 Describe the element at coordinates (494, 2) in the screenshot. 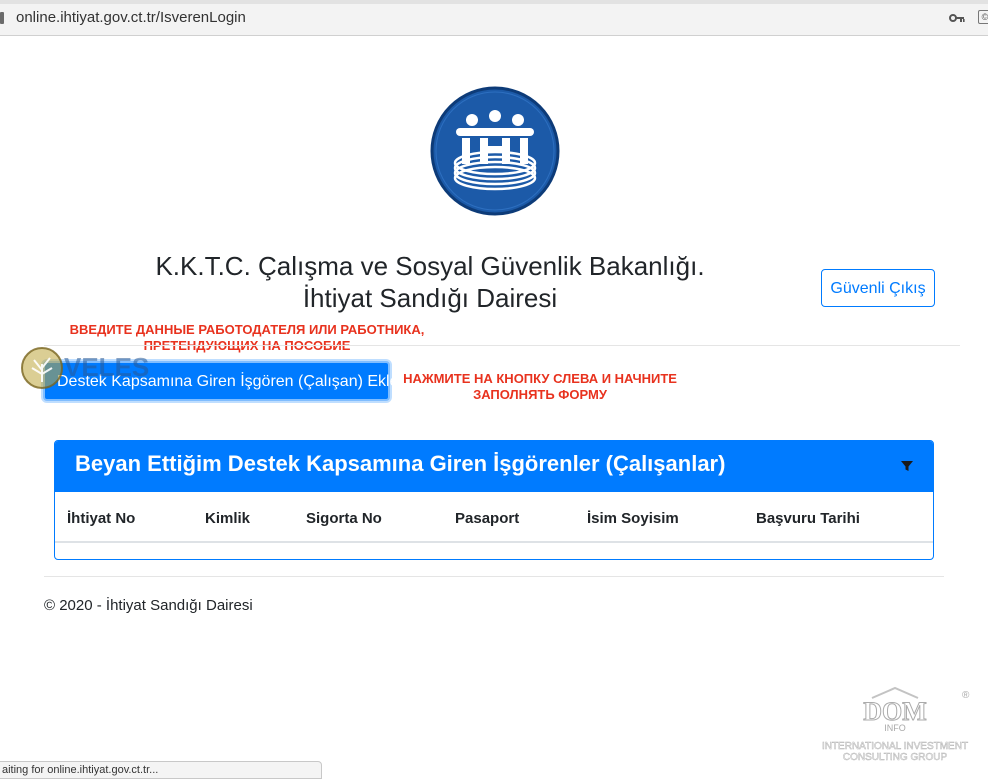

I see `browser-top-edge` at that location.